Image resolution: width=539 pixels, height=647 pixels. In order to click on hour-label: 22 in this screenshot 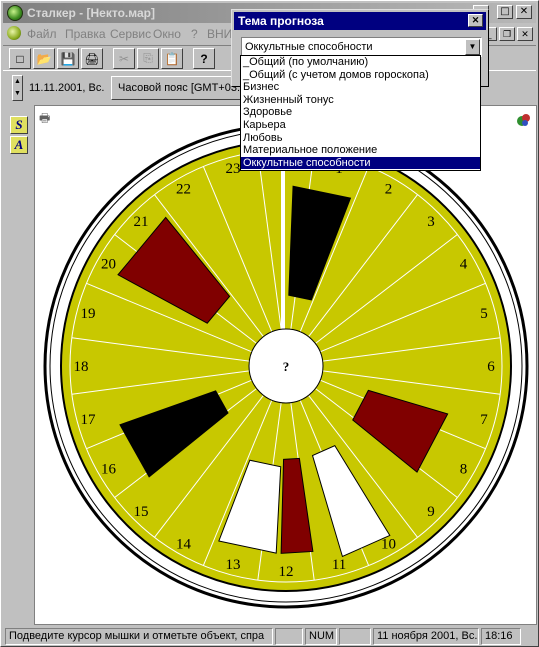, I will do `click(183, 189)`.